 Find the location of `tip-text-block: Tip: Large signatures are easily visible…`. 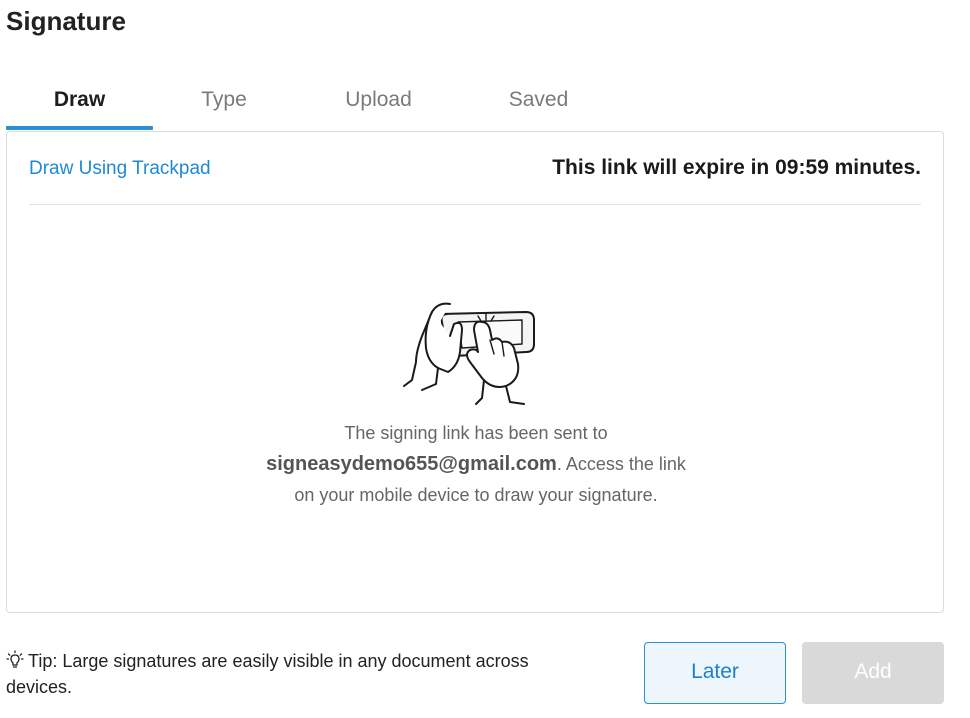

tip-text-block: Tip: Large signatures are easily visible… is located at coordinates (286, 674).